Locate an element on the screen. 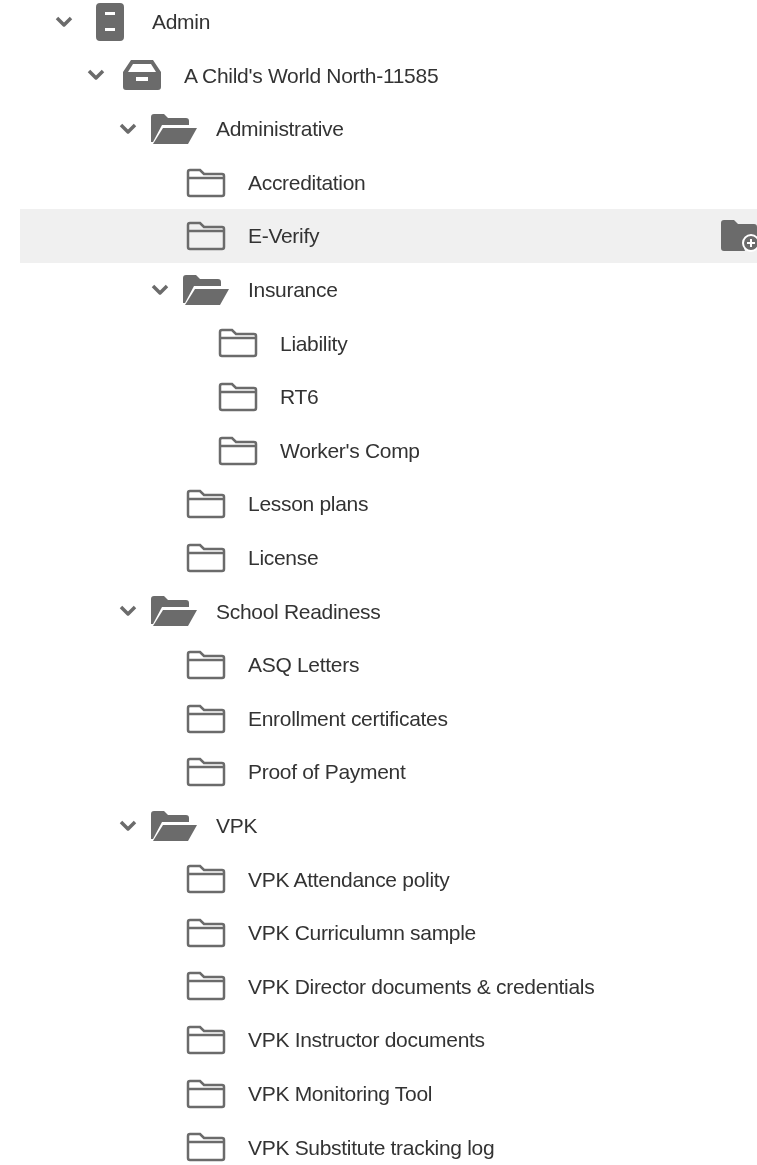 Image resolution: width=757 pixels, height=1165 pixels. item-label: Insurance is located at coordinates (293, 290).